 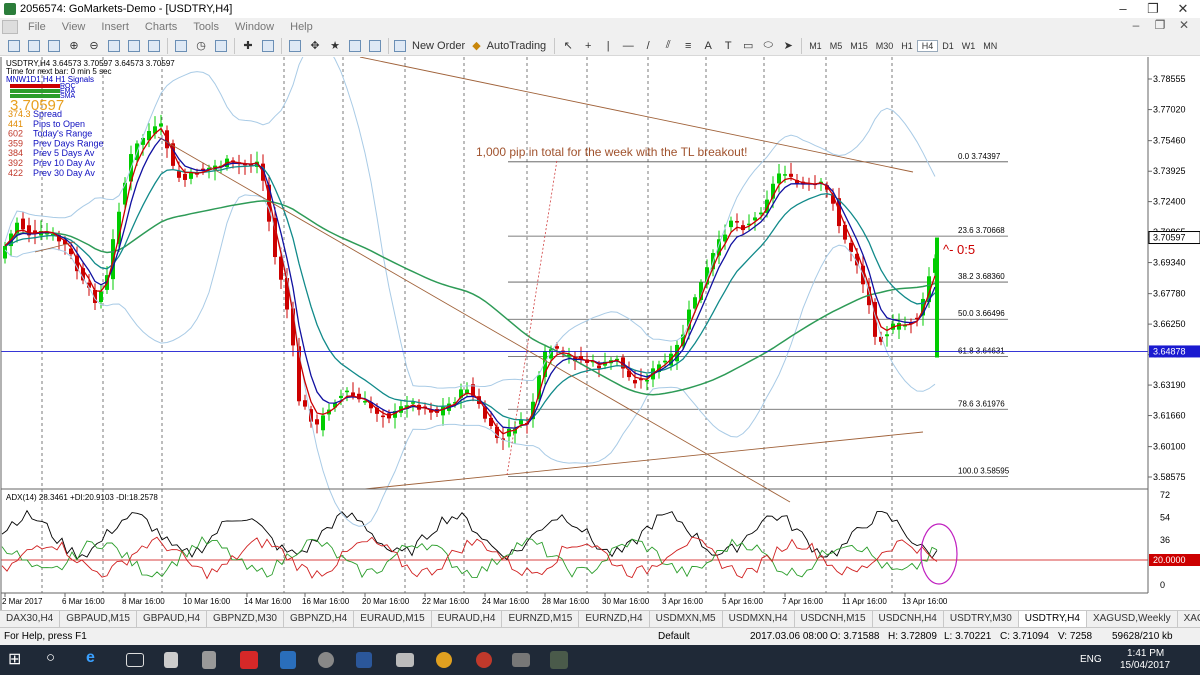 What do you see at coordinates (364, 660) in the screenshot?
I see `word-icon` at bounding box center [364, 660].